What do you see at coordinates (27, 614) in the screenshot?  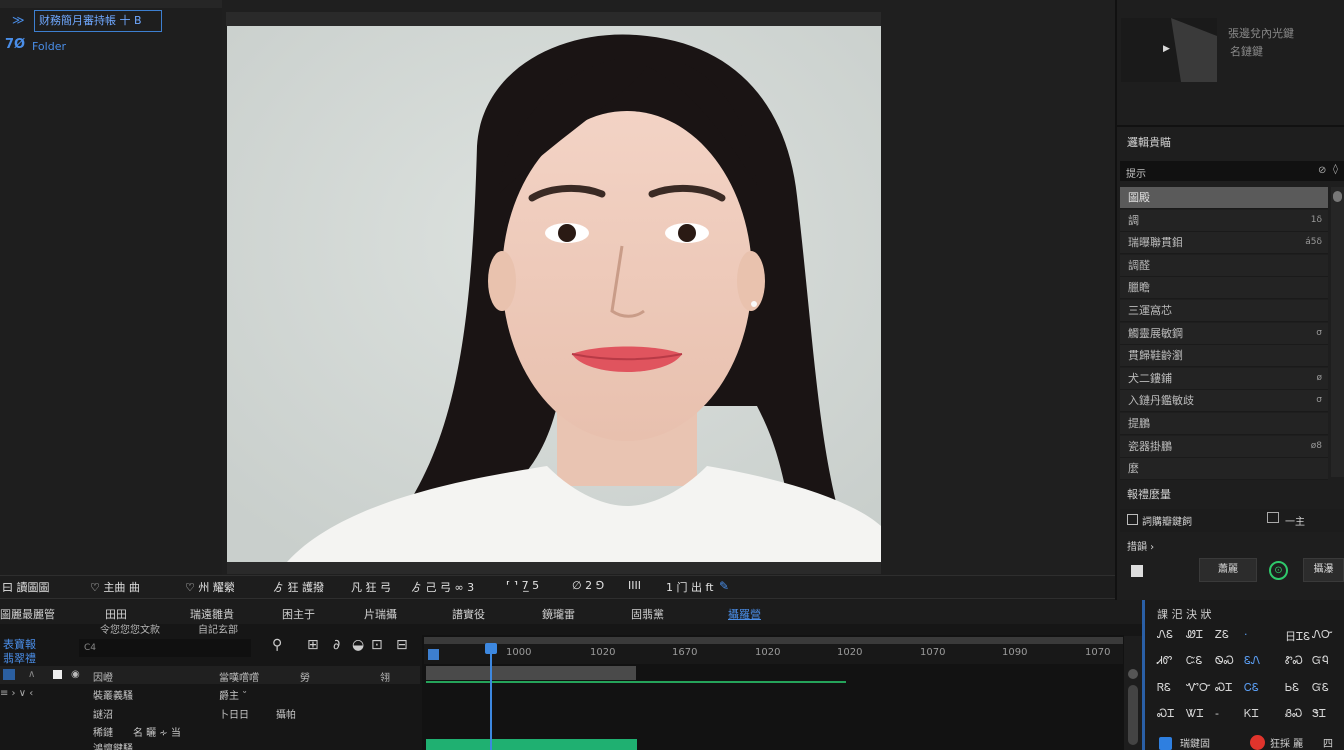 I see `tab-0: 圖麗最麗管` at bounding box center [27, 614].